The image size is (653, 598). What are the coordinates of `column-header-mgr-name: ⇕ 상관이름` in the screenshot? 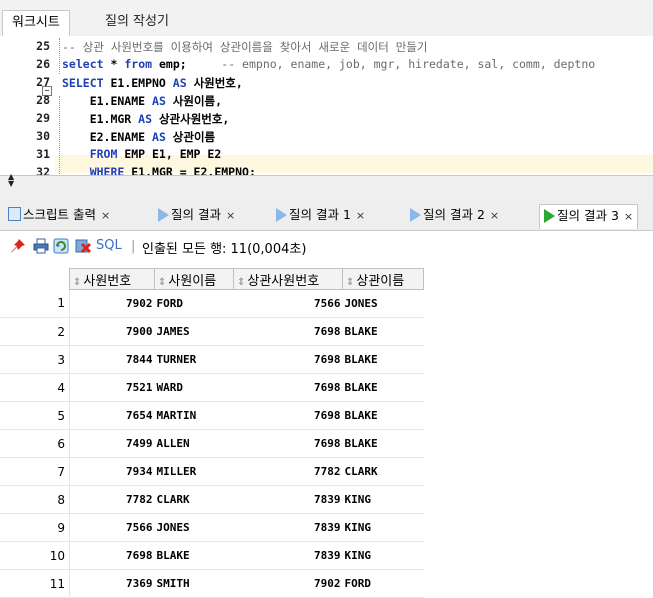 It's located at (383, 279).